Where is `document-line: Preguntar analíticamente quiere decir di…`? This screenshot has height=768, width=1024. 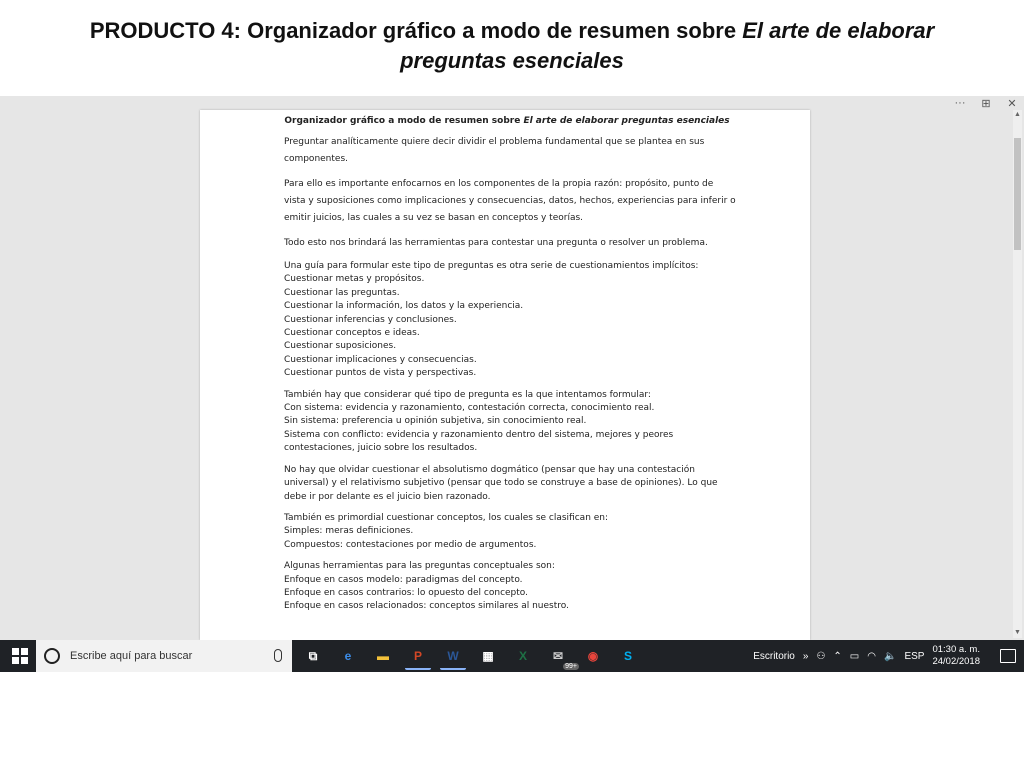
document-line: Preguntar analíticamente quiere decir di… is located at coordinates (494, 142).